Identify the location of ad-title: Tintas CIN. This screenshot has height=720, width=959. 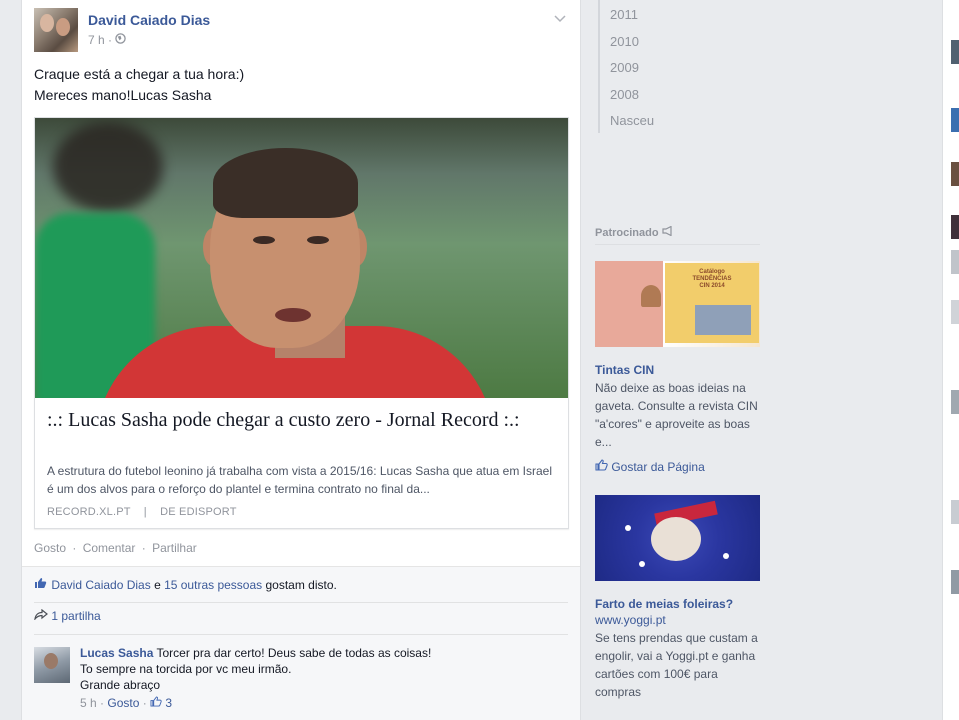
(678, 370).